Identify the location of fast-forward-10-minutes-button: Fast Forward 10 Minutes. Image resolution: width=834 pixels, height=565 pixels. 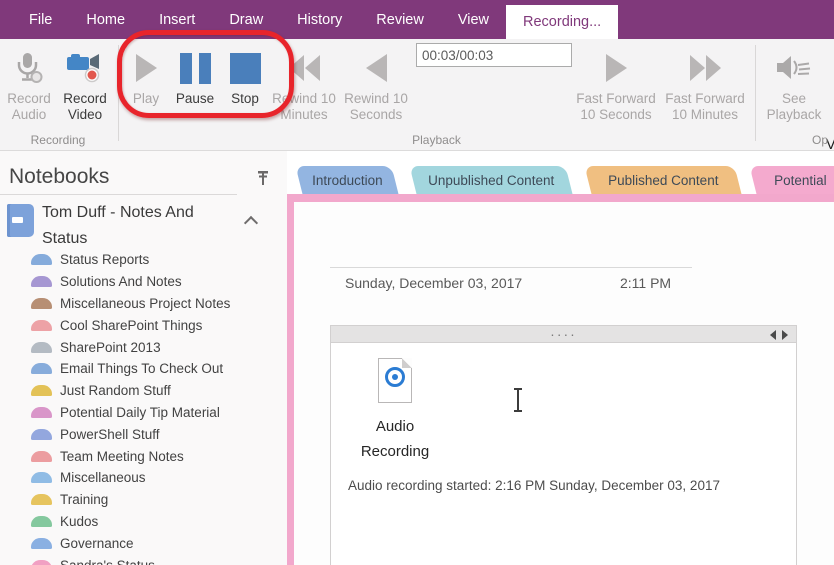
(705, 84).